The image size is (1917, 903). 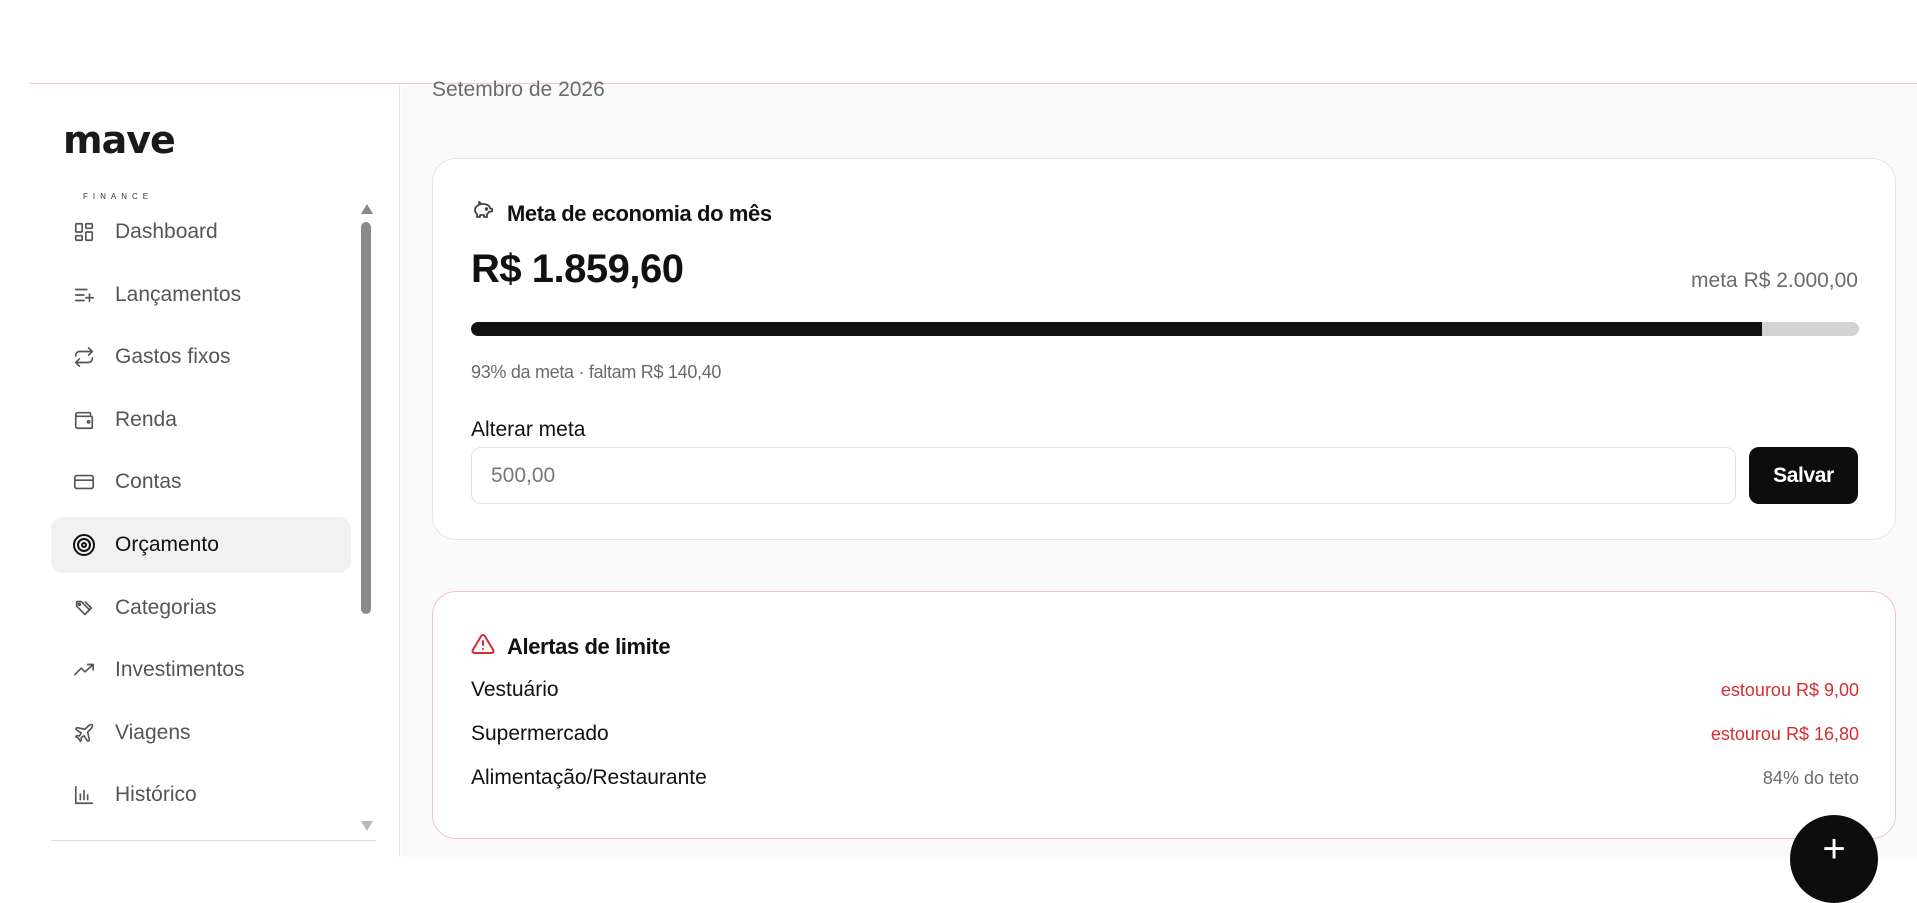 I want to click on savings-amount: R$ 1.859,60, so click(x=577, y=269).